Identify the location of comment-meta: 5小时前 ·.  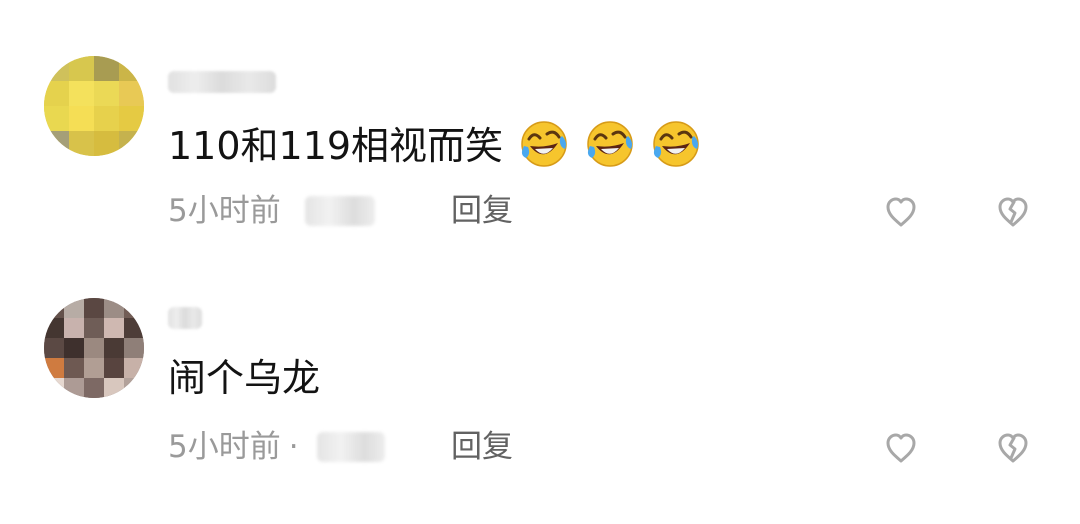
(276, 447).